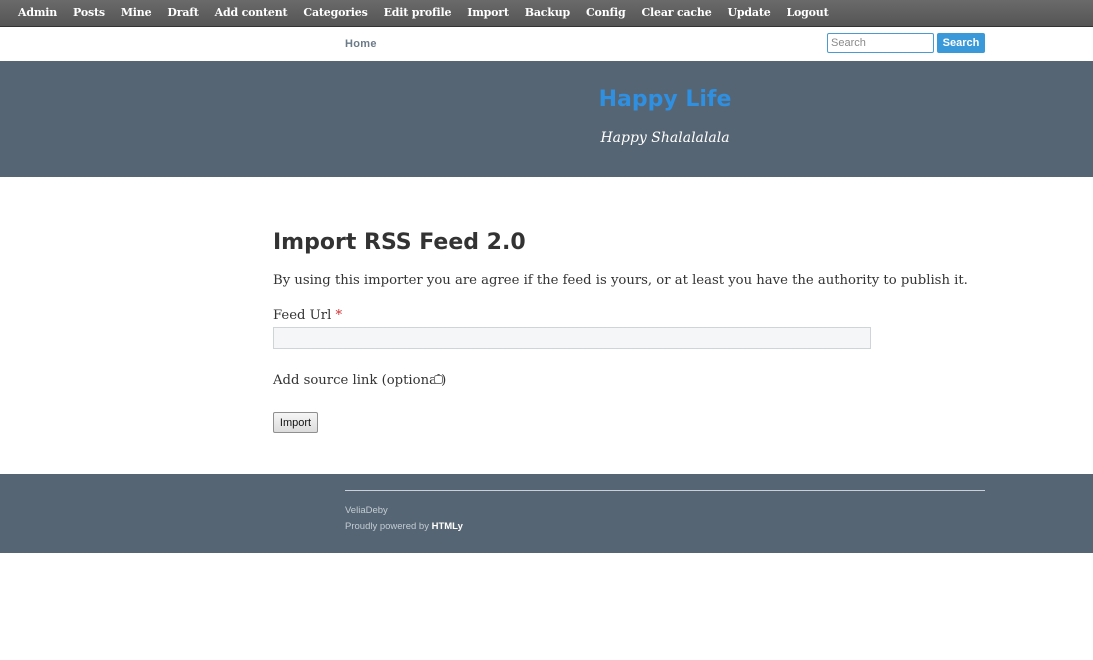 This screenshot has height=660, width=1093. I want to click on admin-menu-item-backup: Backup, so click(547, 12).